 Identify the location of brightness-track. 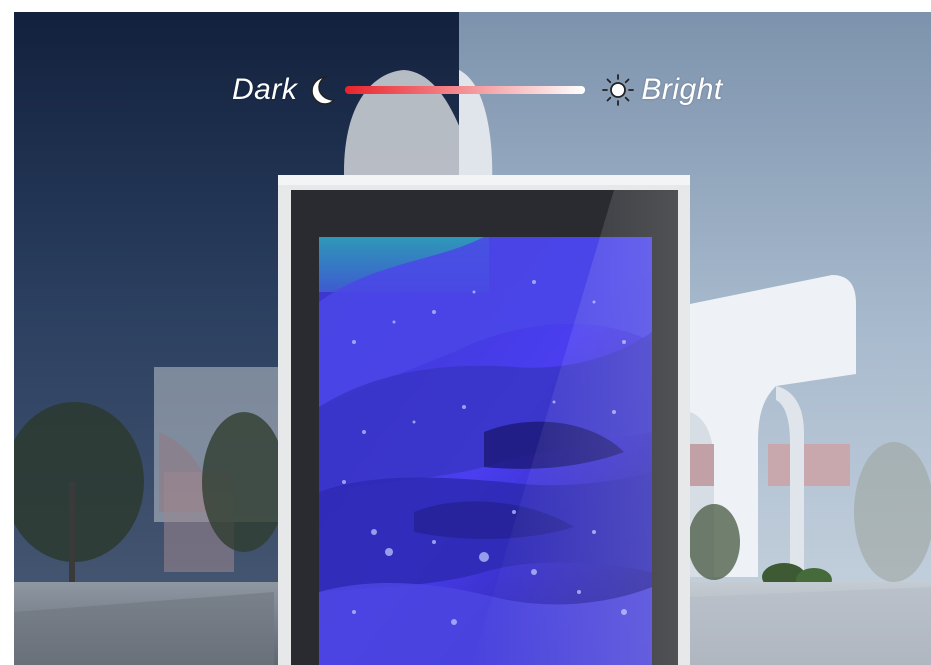
(465, 90).